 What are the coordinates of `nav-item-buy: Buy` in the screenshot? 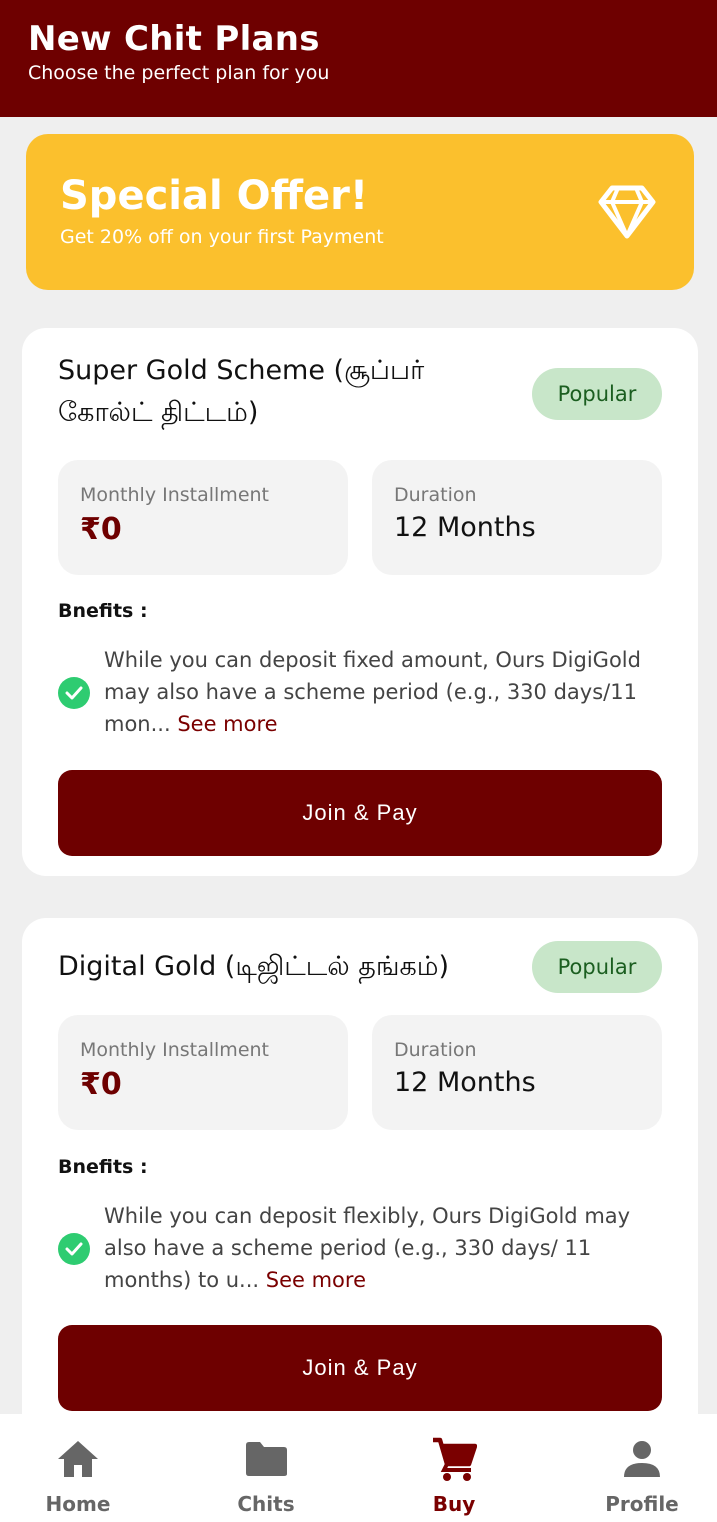 It's located at (454, 1476).